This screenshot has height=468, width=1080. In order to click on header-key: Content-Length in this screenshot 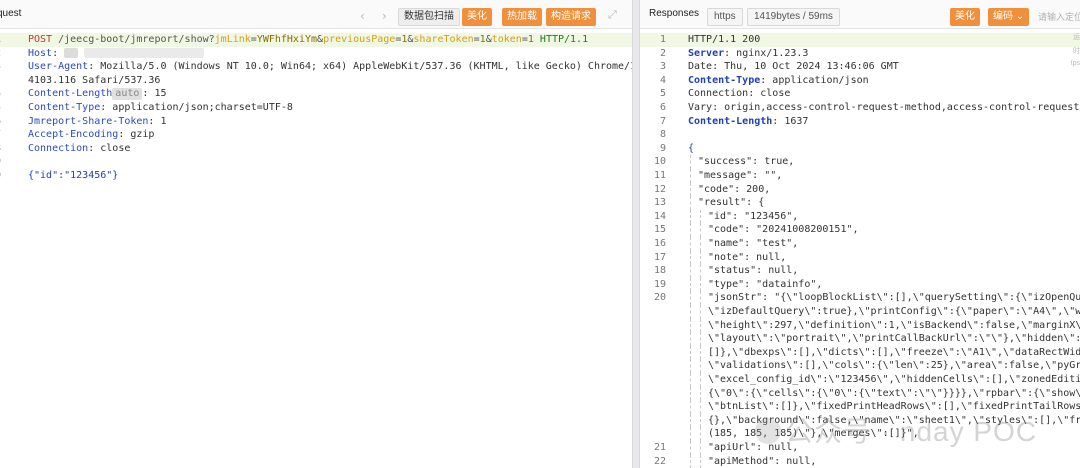, I will do `click(730, 121)`.